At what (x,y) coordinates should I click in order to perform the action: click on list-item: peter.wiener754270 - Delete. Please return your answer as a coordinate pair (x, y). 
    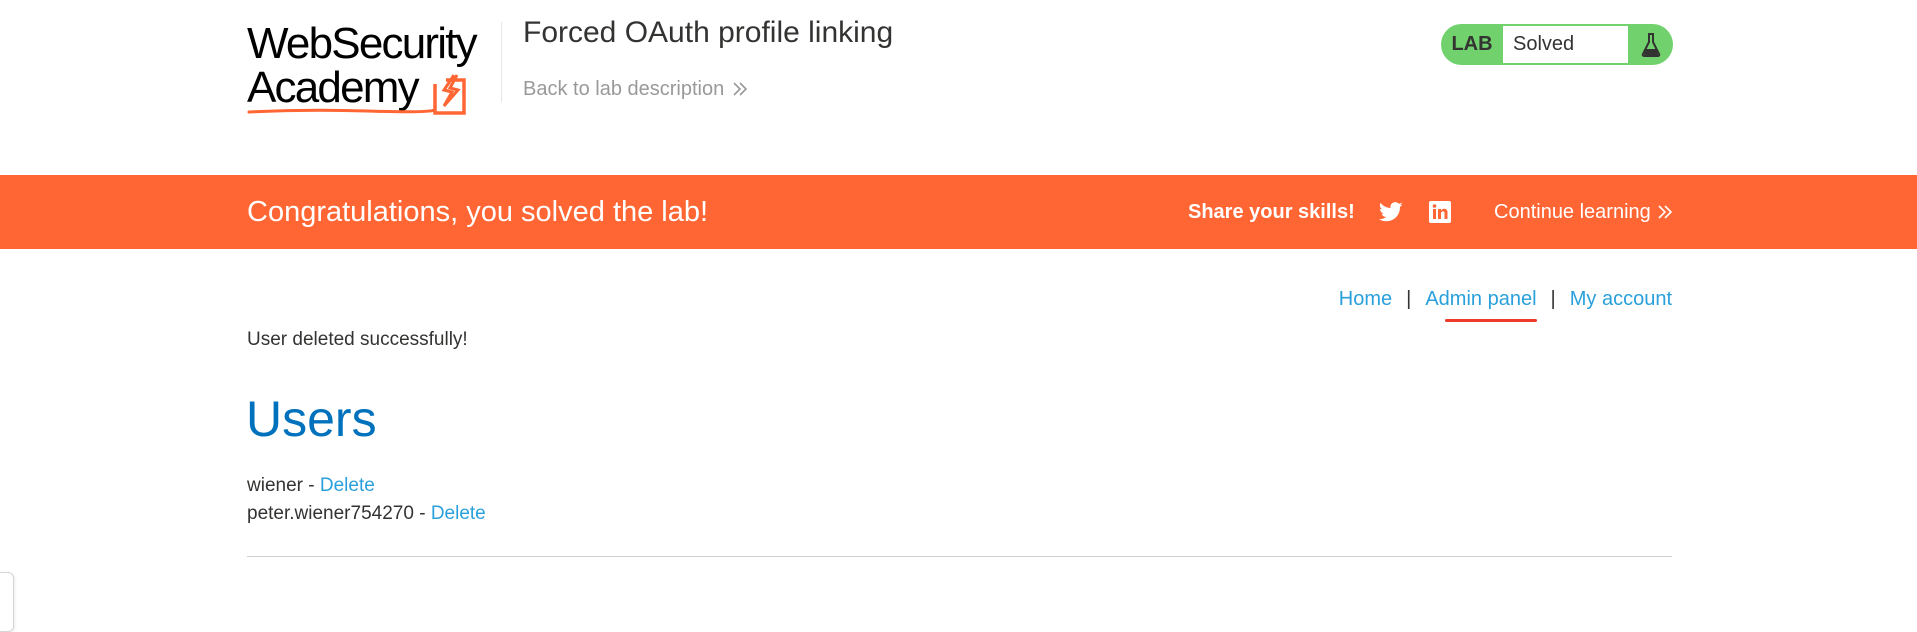
    Looking at the image, I should click on (366, 514).